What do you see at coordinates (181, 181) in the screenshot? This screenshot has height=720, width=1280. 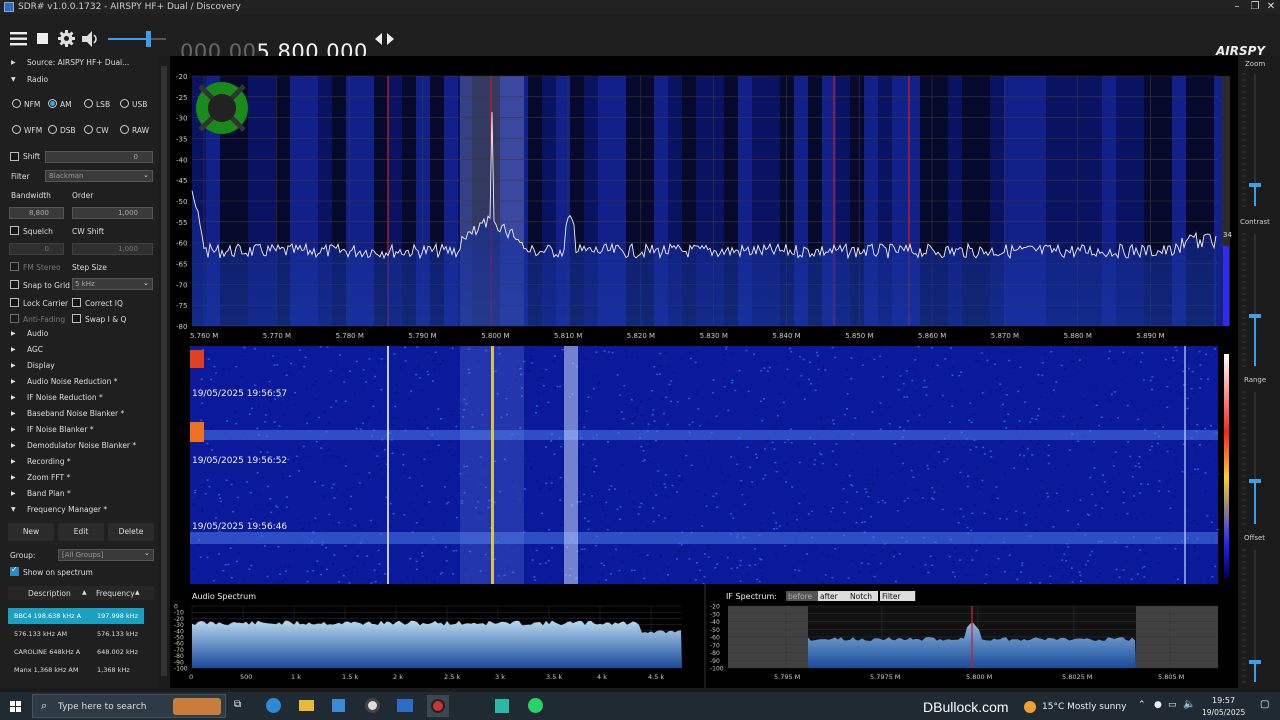 I see `db-tick-label: -45` at bounding box center [181, 181].